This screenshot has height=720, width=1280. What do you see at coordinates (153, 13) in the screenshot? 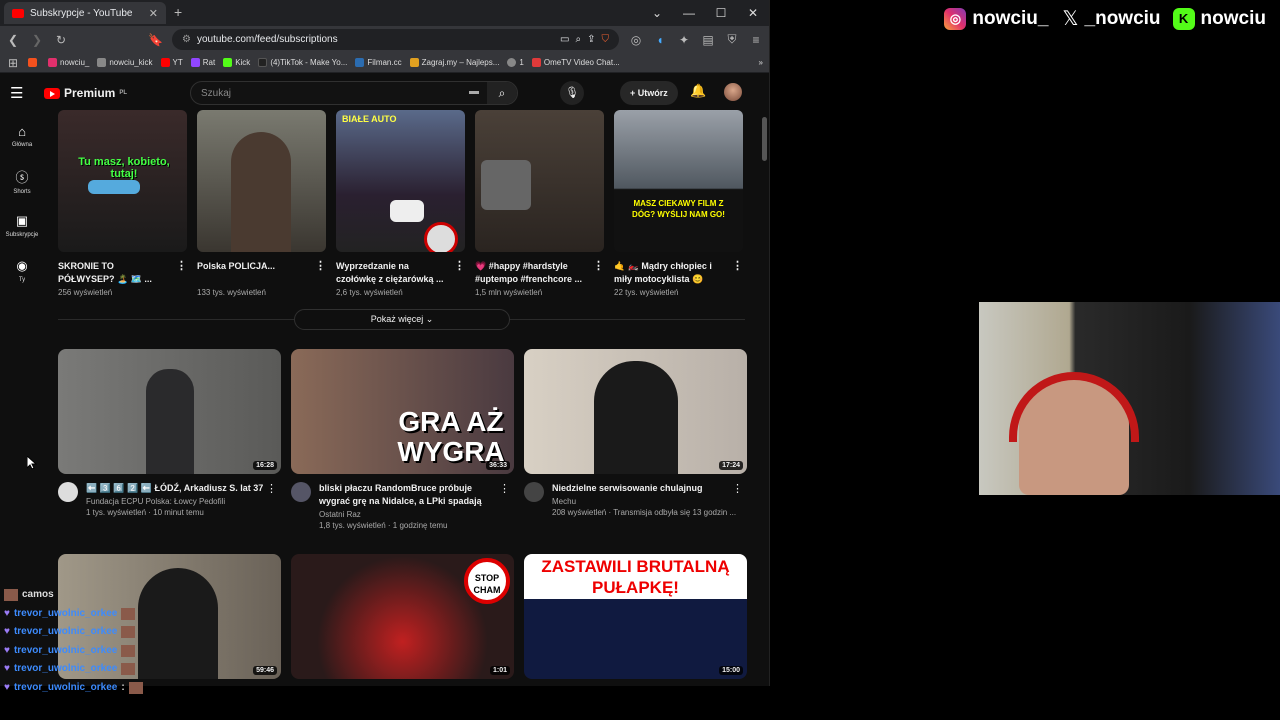
I see `close-tab-icon: ✕` at bounding box center [153, 13].